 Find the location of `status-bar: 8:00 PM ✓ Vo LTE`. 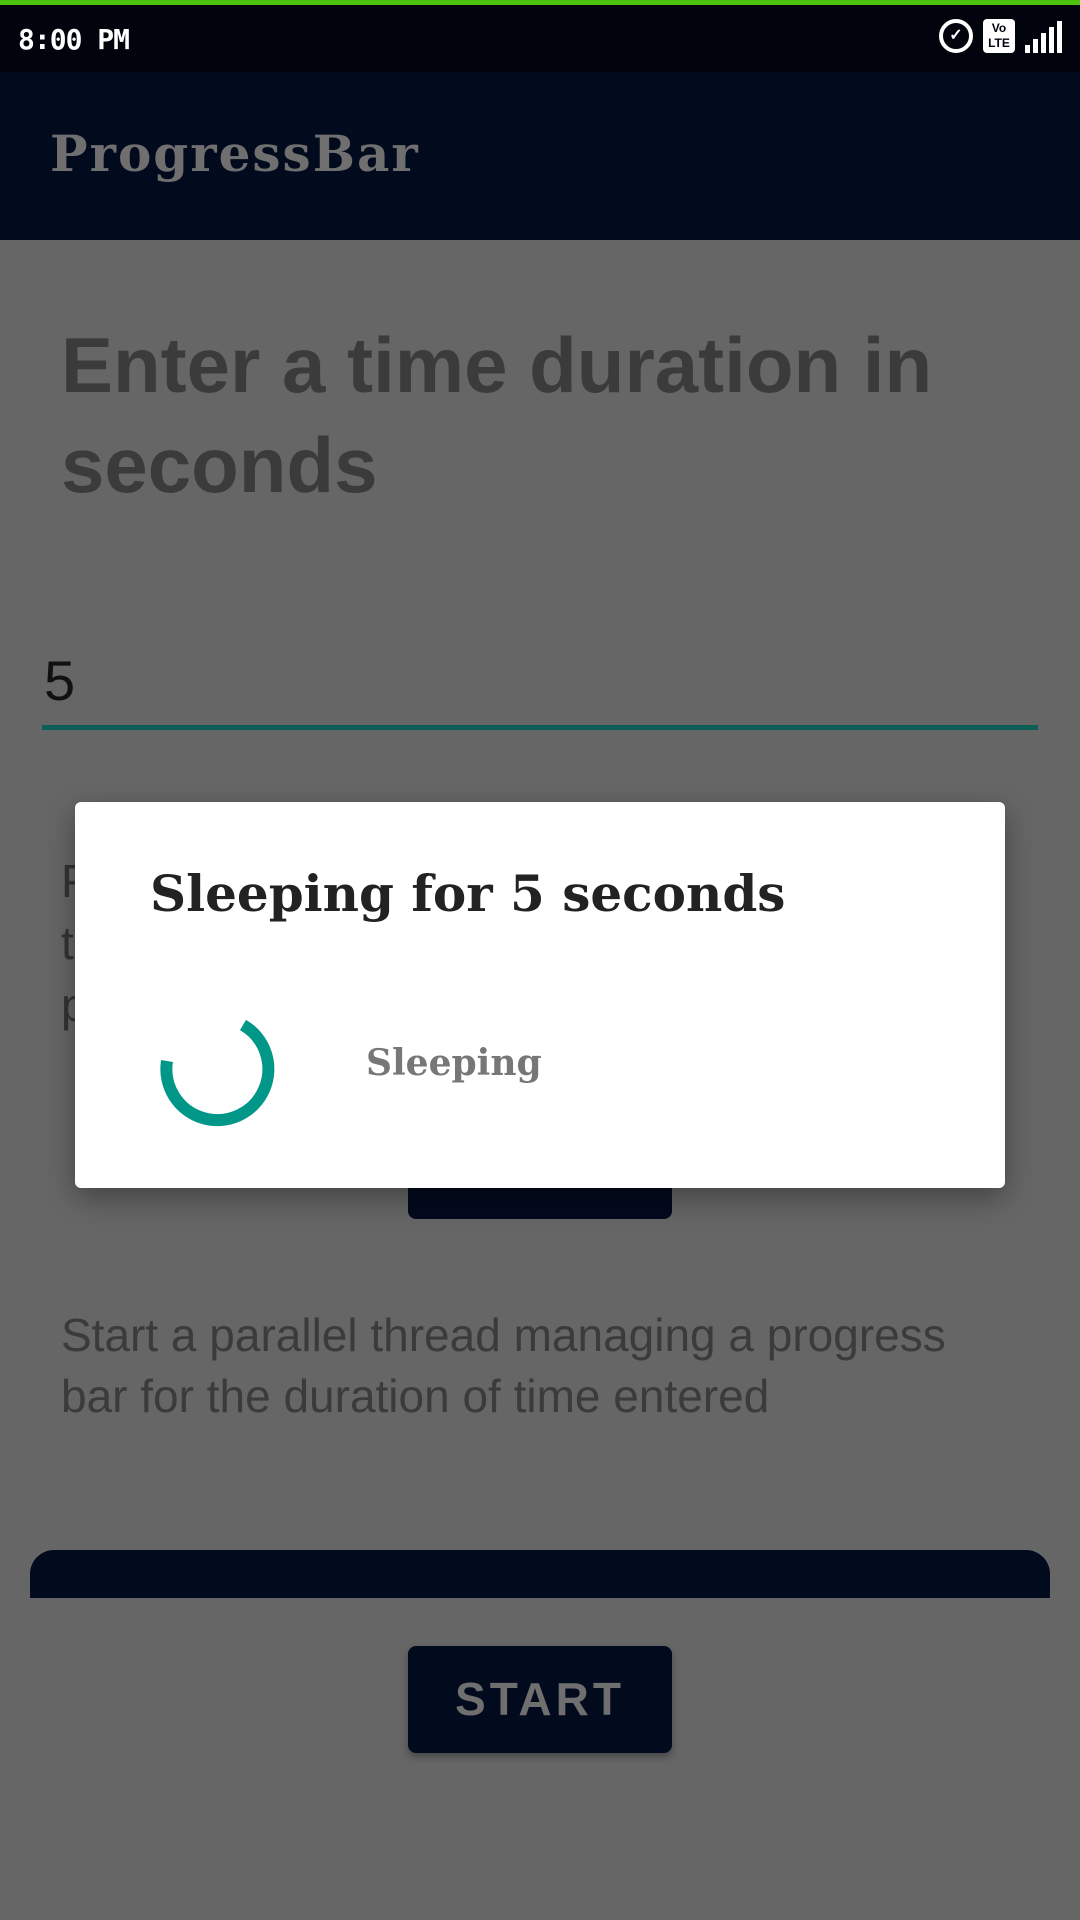

status-bar: 8:00 PM ✓ Vo LTE is located at coordinates (540, 38).